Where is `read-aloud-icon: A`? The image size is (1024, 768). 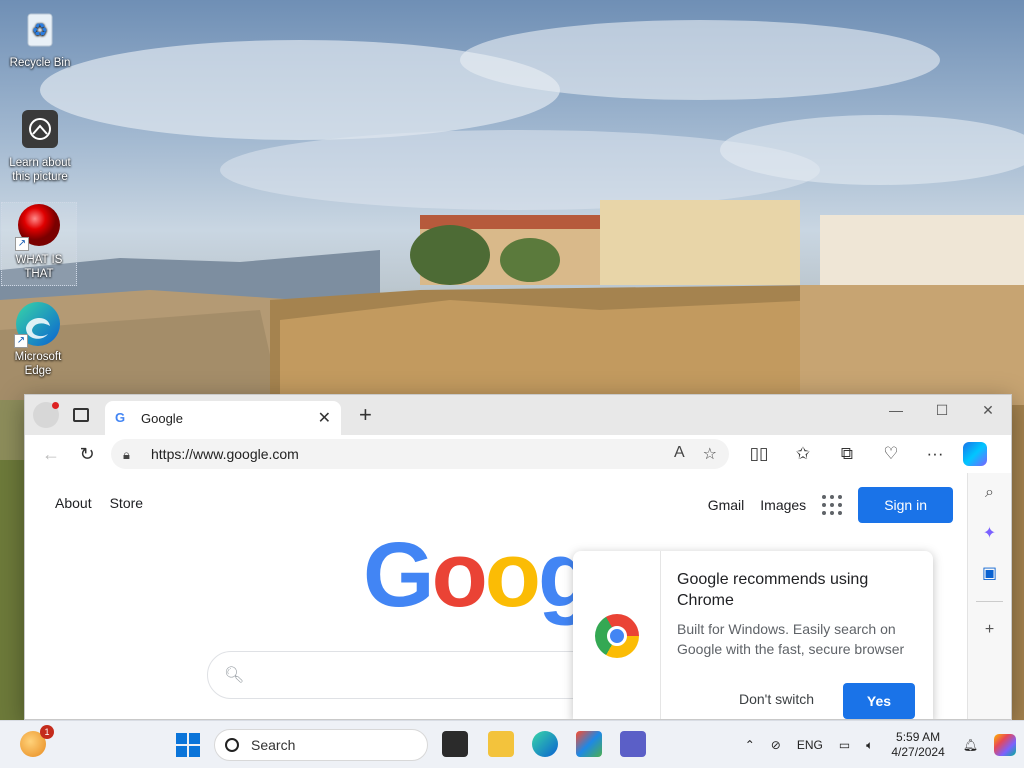
read-aloud-icon: A is located at coordinates (679, 454).